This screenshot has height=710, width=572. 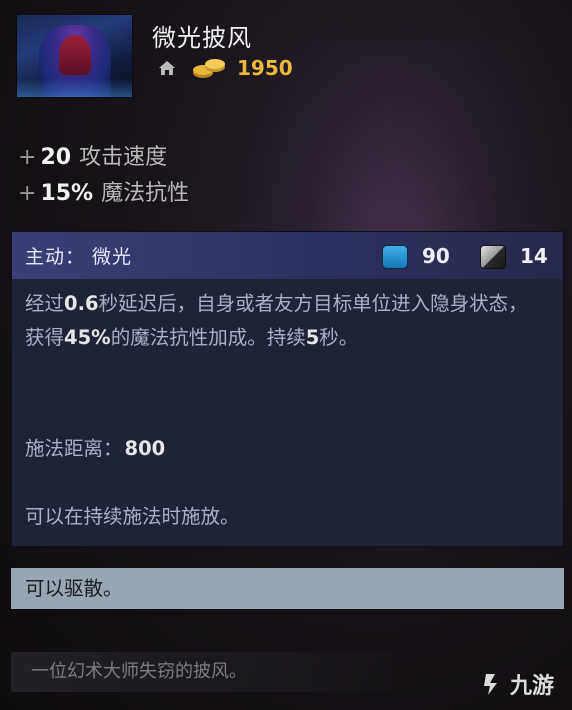 I want to click on item-stats: +20 攻击速度 +15% 魔法抗性, so click(x=103, y=176).